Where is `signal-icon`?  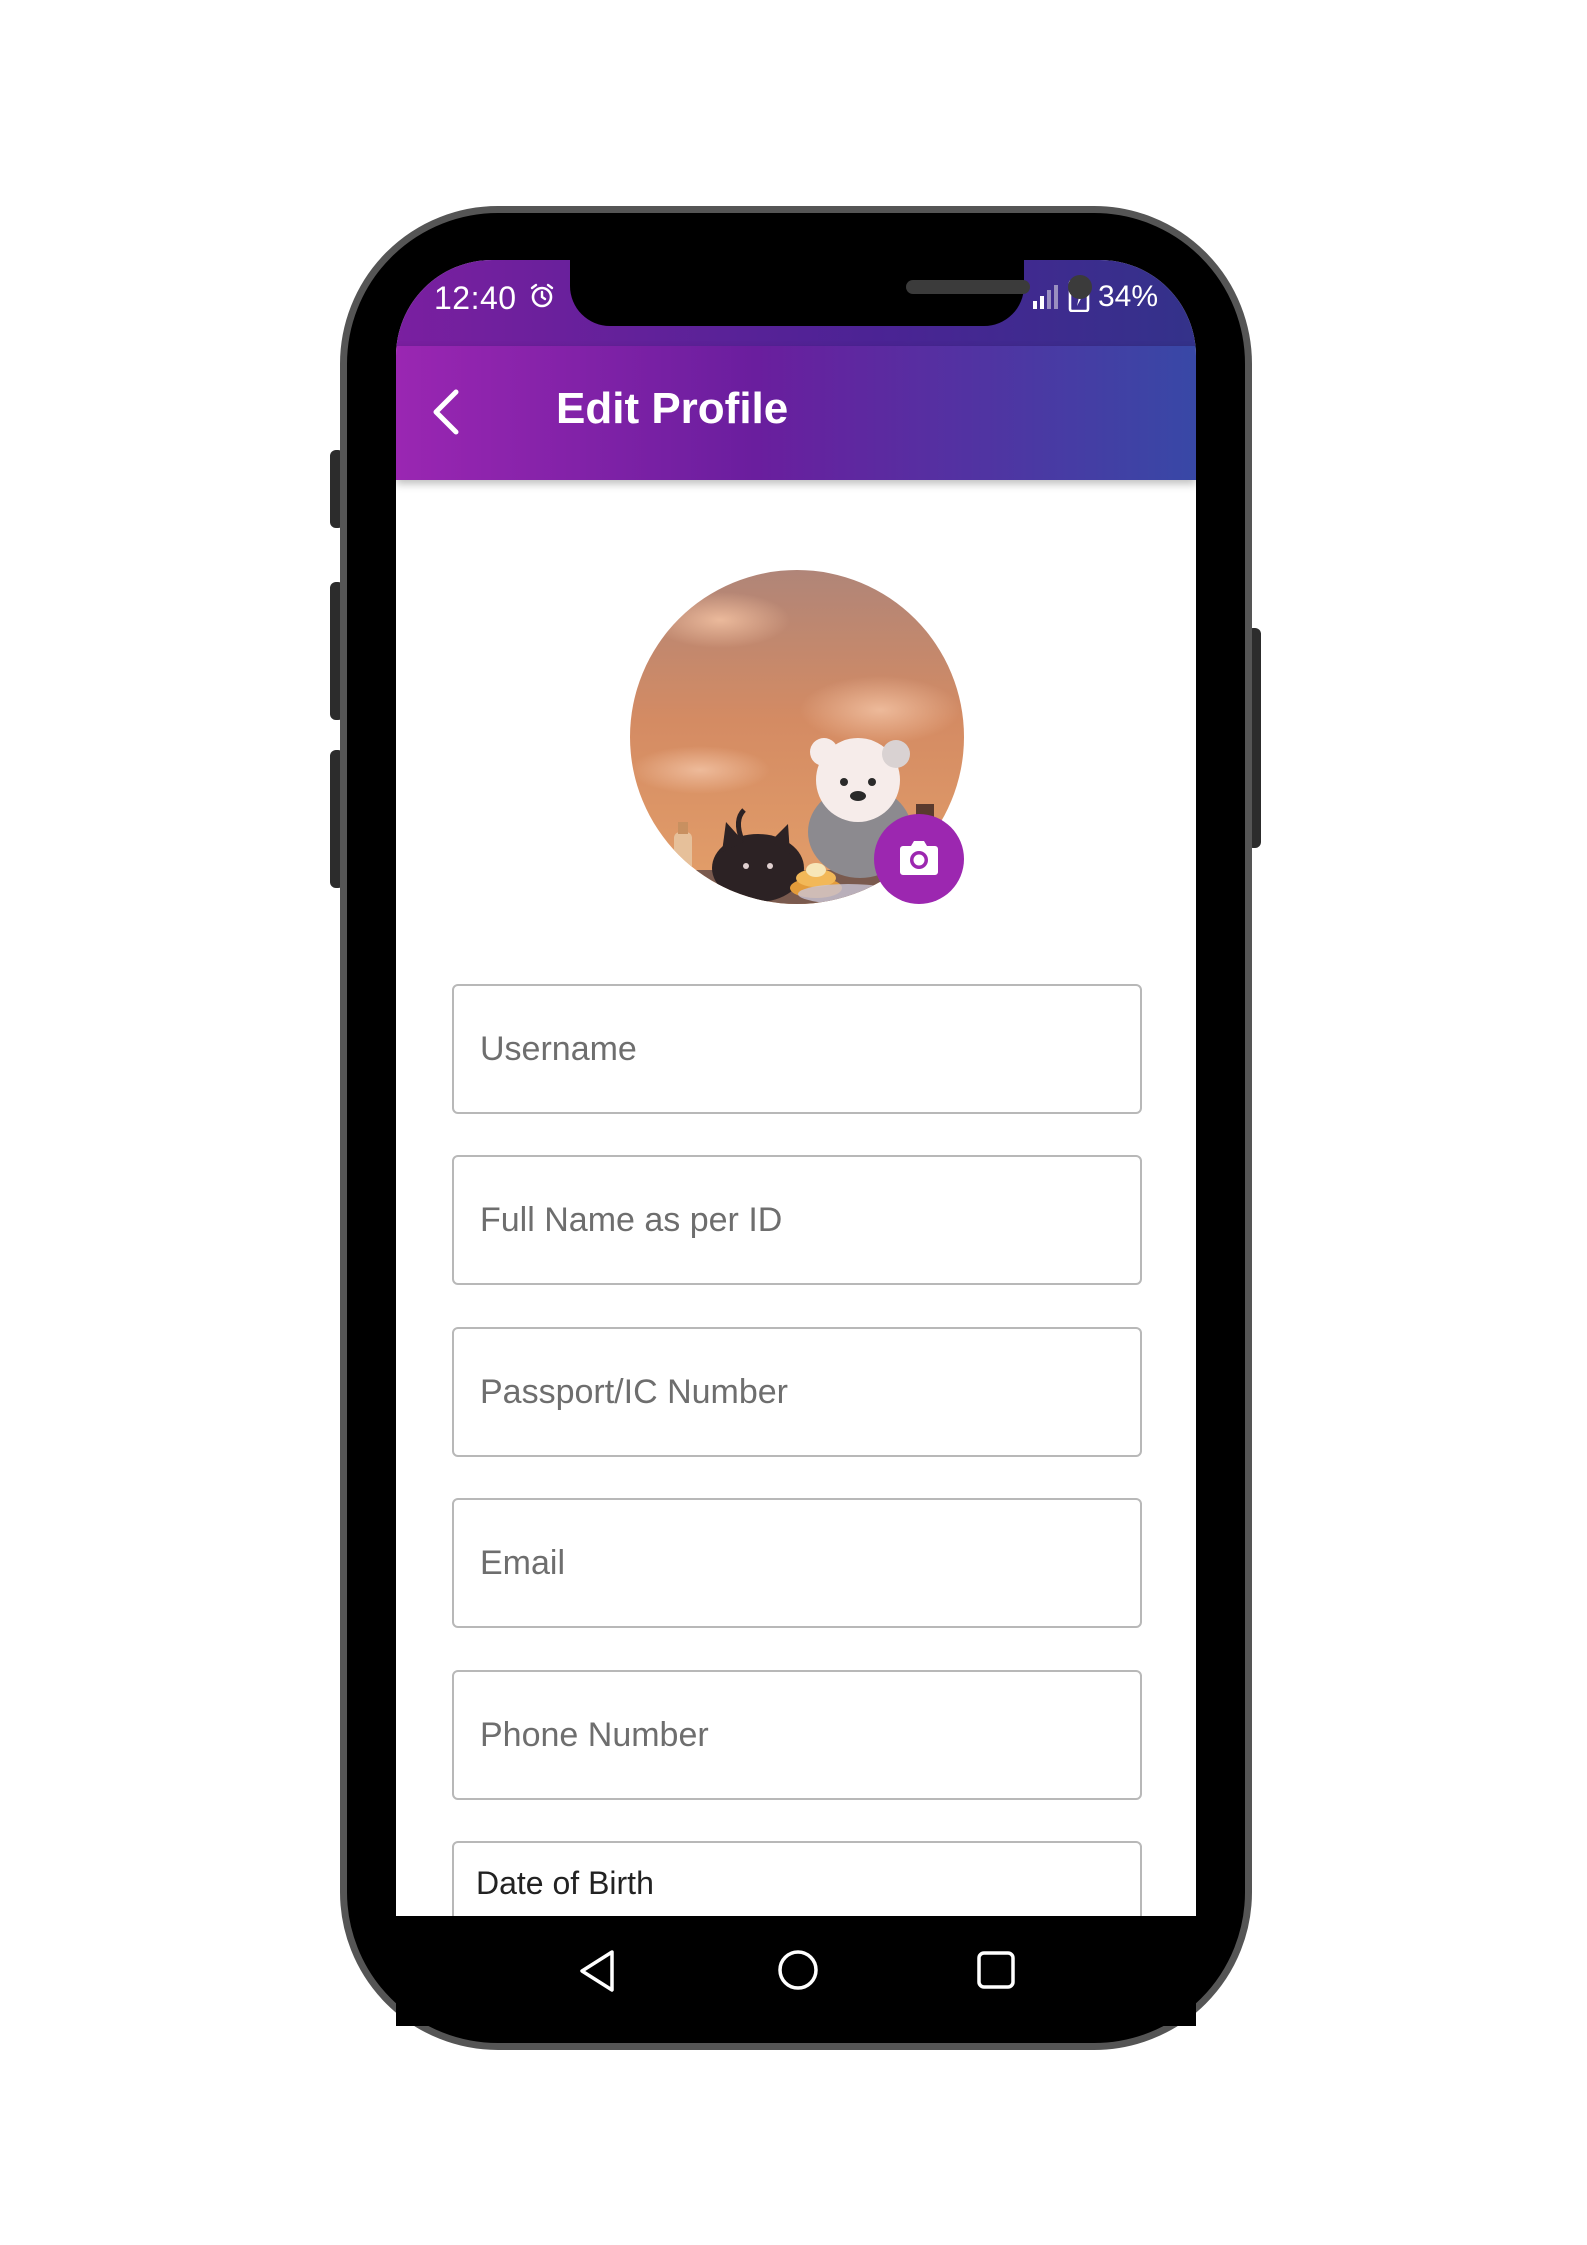 signal-icon is located at coordinates (1046, 297).